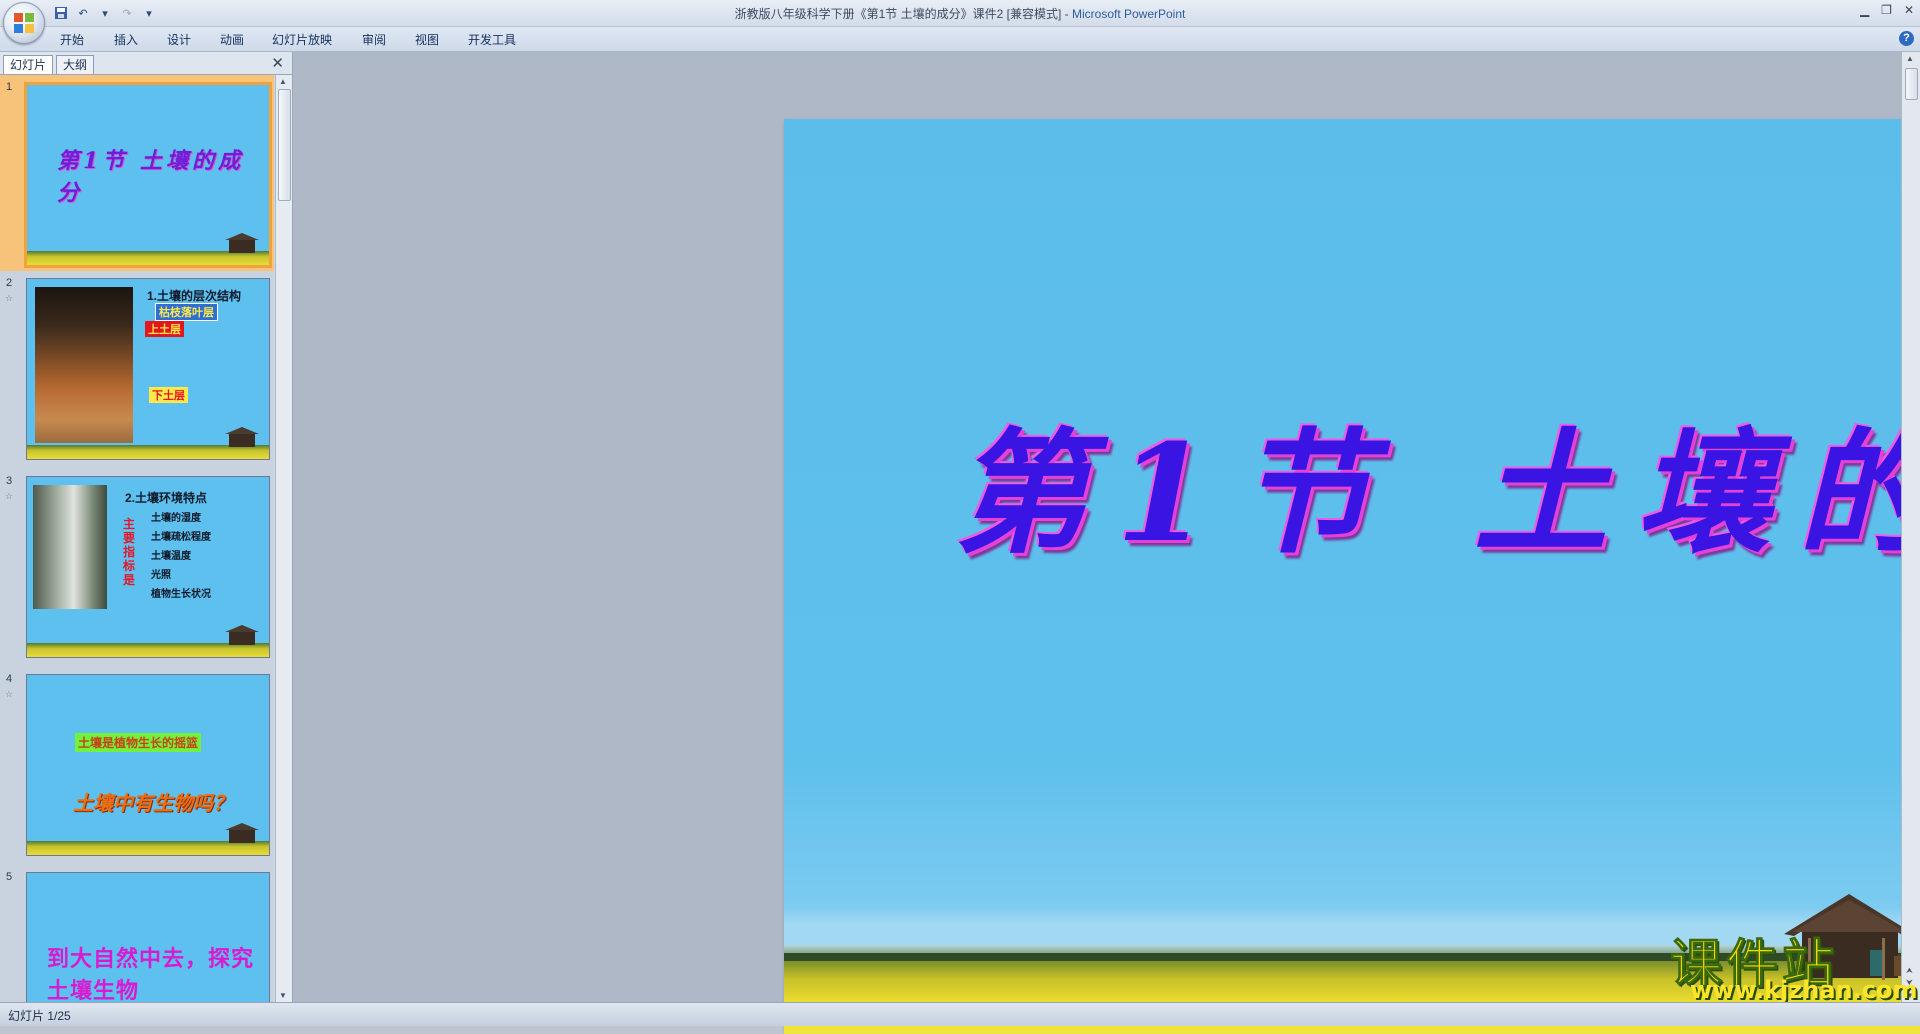 The image size is (1920, 1034). Describe the element at coordinates (72, 39) in the screenshot. I see `tab-home: 开始` at that location.